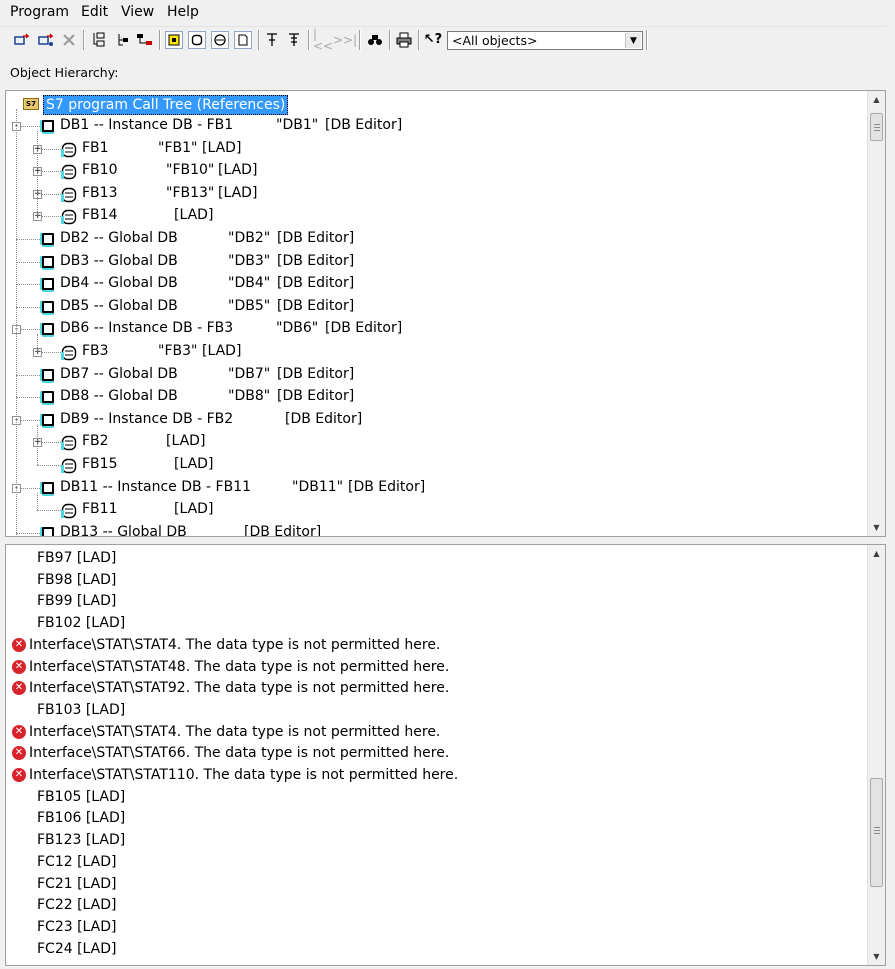  I want to click on references-icon, so click(145, 40).